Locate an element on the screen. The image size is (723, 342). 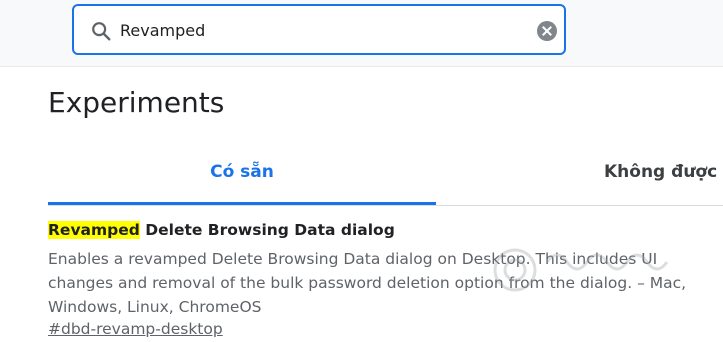
experiment-title-rest: Delete Browsing Data dialog is located at coordinates (267, 230).